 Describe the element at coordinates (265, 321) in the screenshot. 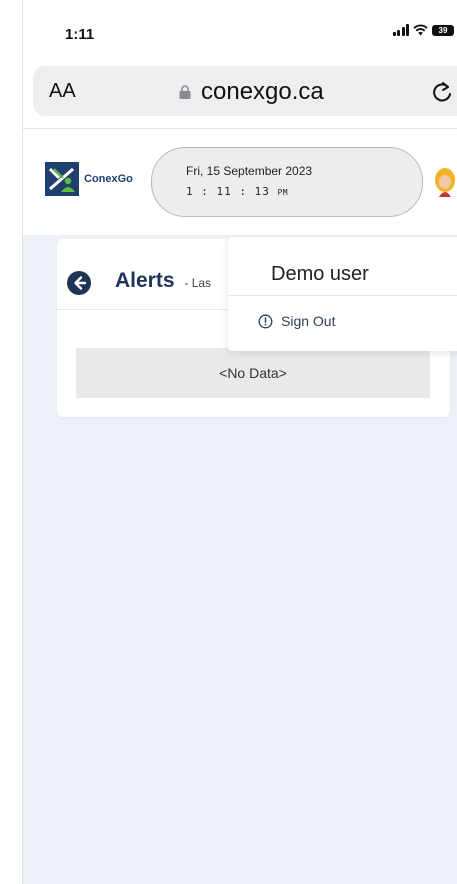

I see `sign-out-icon` at that location.